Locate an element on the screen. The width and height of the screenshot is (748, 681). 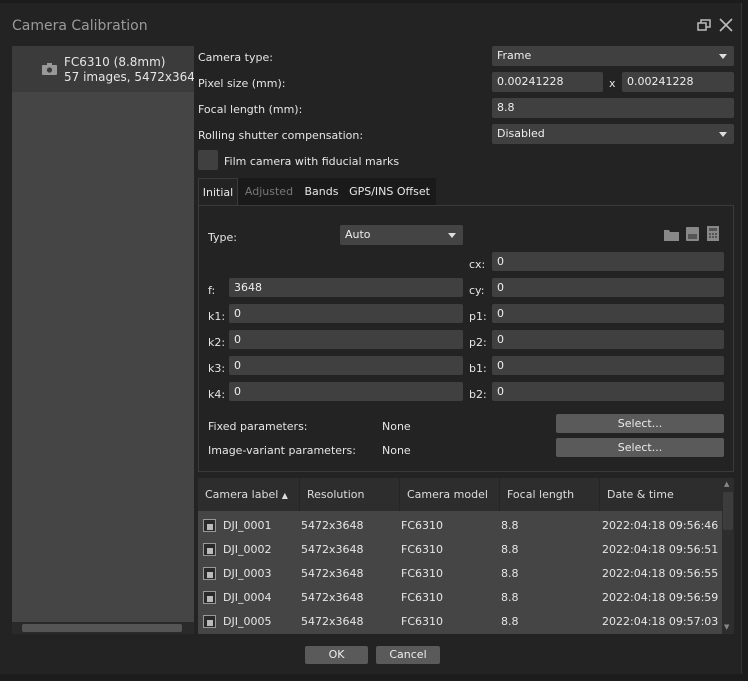
k3-input: 0 is located at coordinates (346, 365).